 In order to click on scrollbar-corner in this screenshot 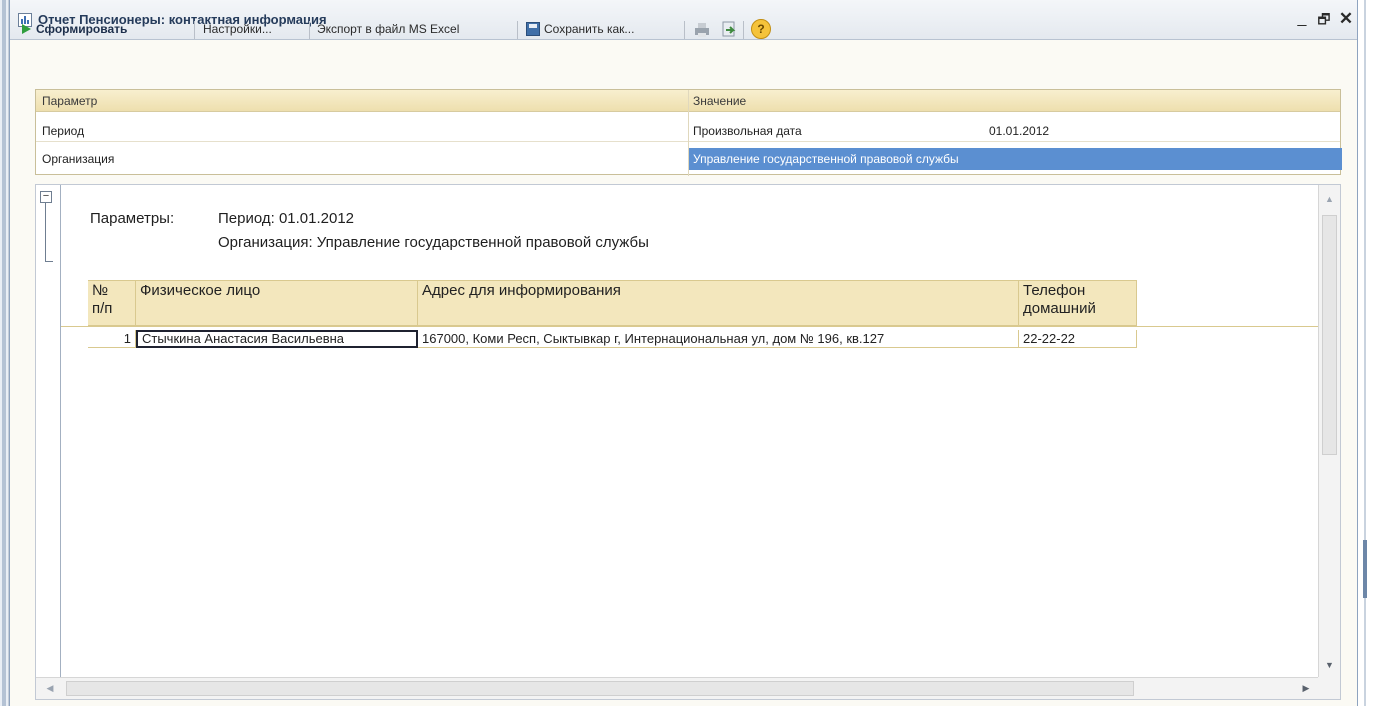, I will do `click(1329, 688)`.